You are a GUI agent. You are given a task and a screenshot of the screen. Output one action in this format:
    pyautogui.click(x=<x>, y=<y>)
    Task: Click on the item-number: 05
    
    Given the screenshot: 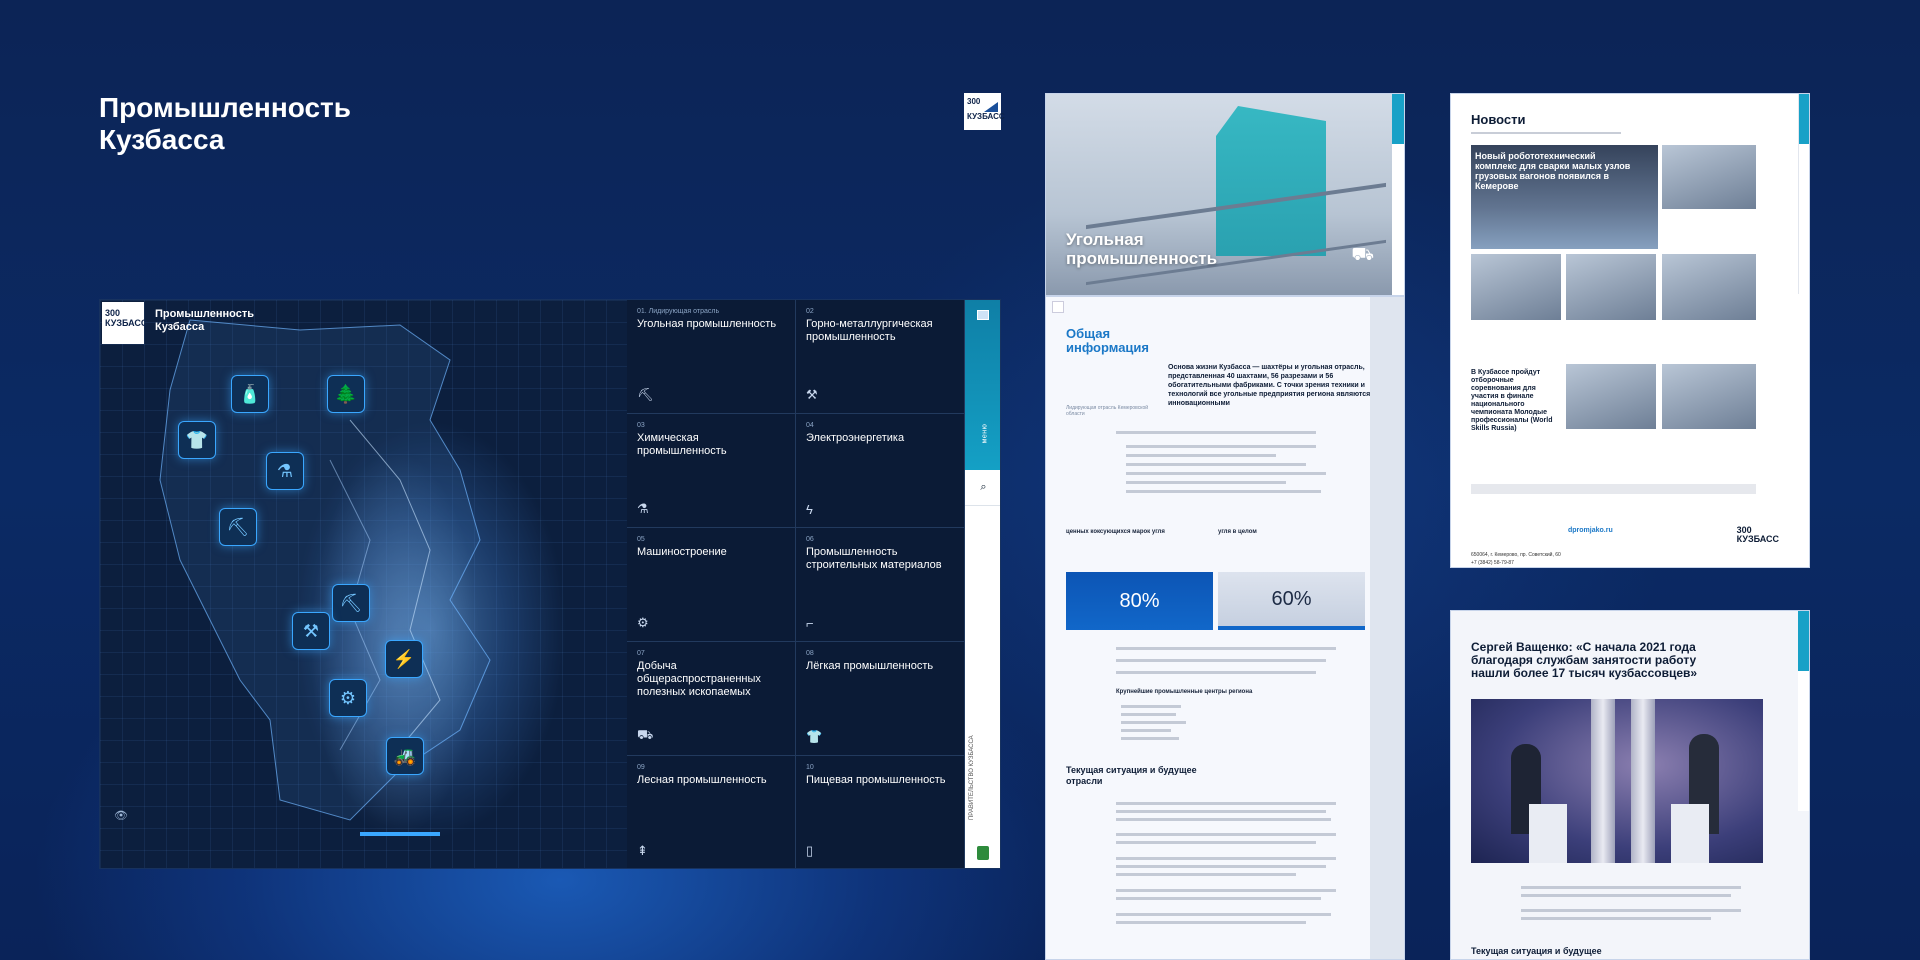 What is the action you would take?
    pyautogui.click(x=641, y=539)
    